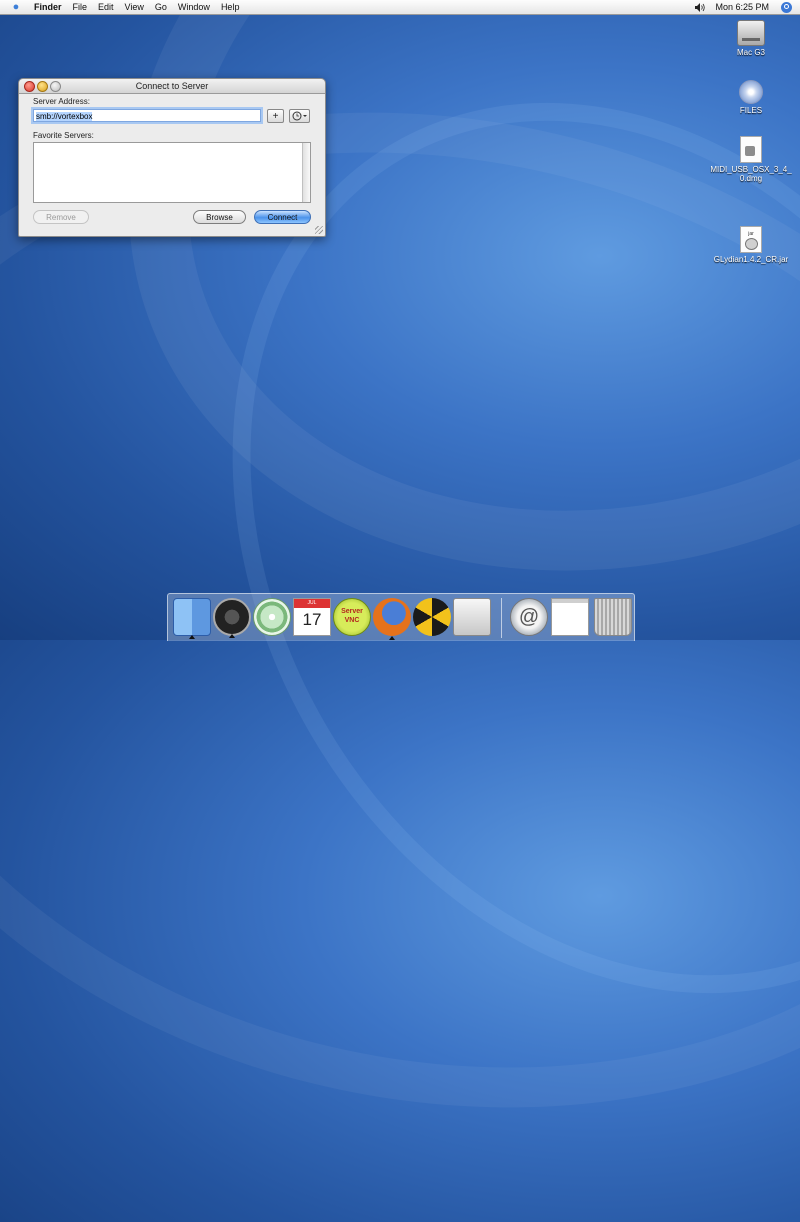 Image resolution: width=800 pixels, height=1222 pixels. What do you see at coordinates (392, 619) in the screenshot?
I see `firefox-icon` at bounding box center [392, 619].